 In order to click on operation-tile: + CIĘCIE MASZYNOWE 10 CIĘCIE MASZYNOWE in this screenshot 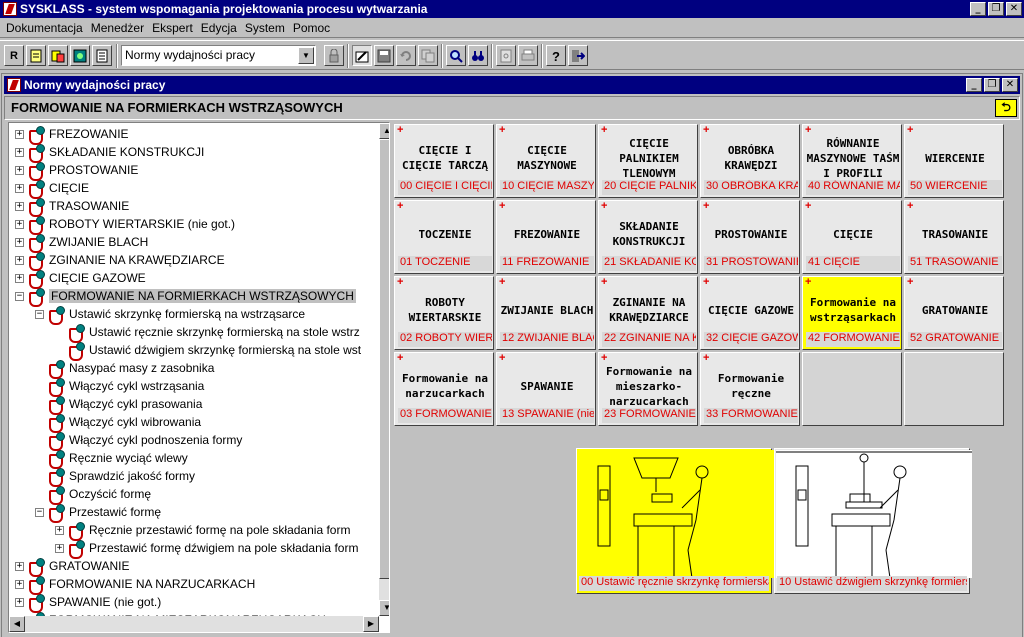, I will do `click(546, 161)`.